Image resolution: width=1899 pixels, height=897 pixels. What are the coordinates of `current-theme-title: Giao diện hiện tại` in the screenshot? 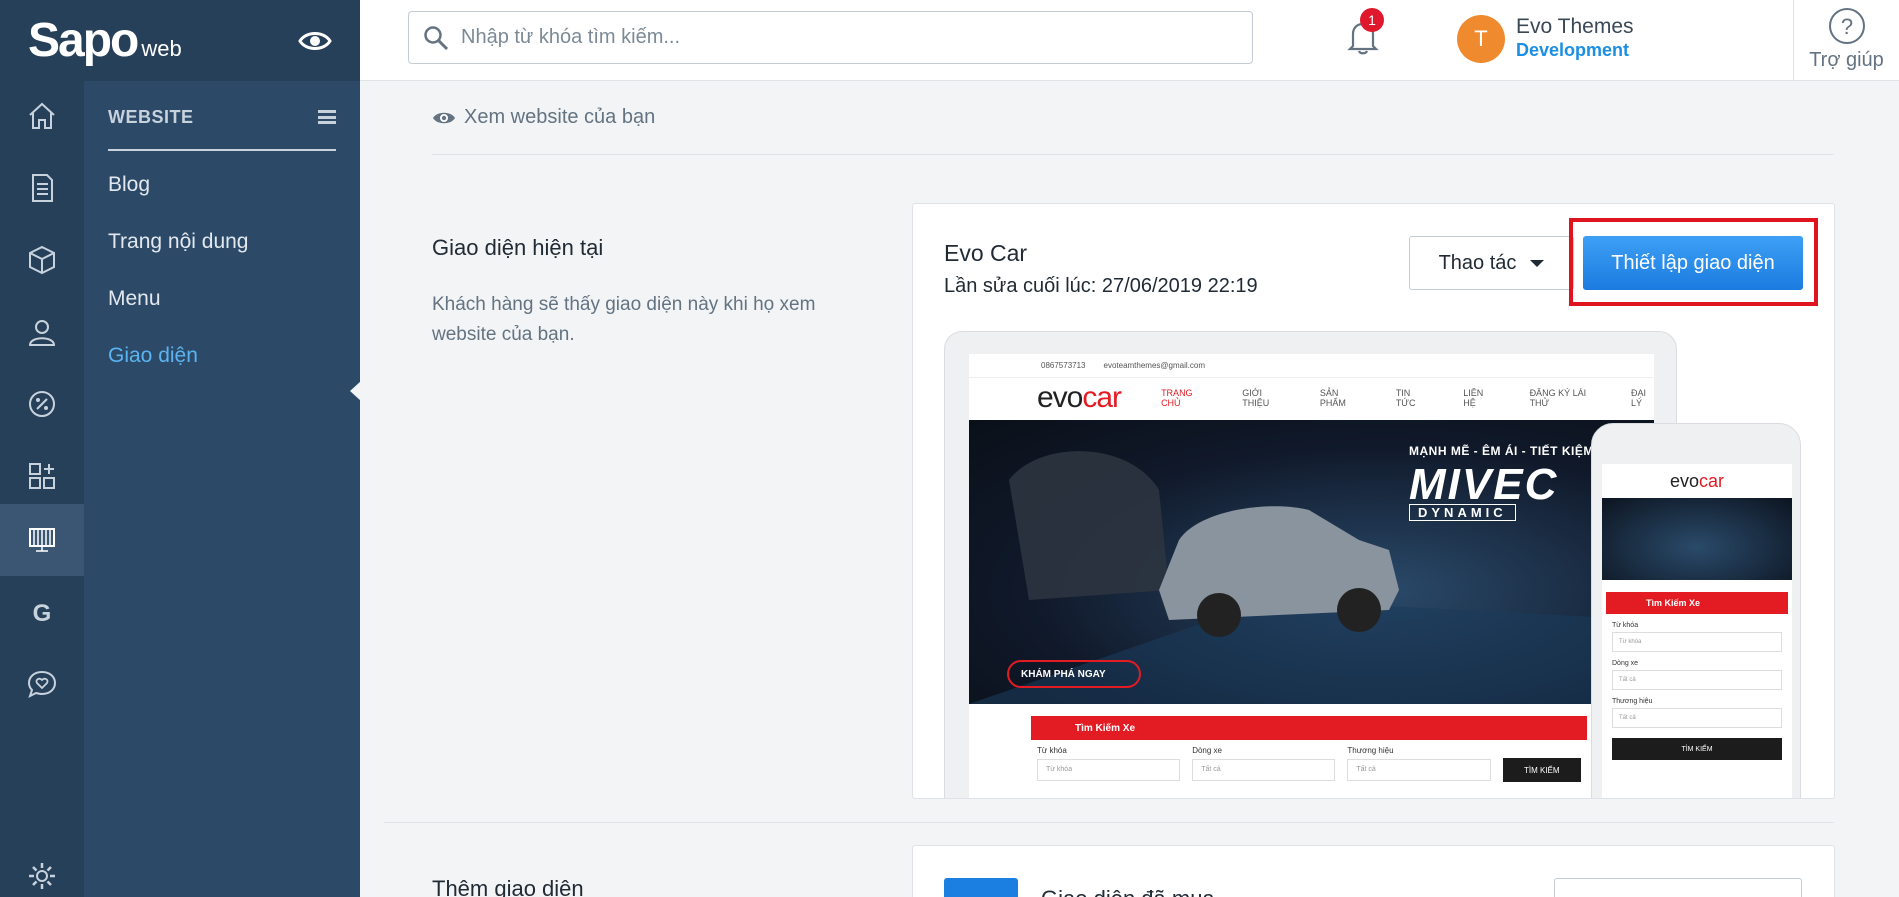 It's located at (518, 247).